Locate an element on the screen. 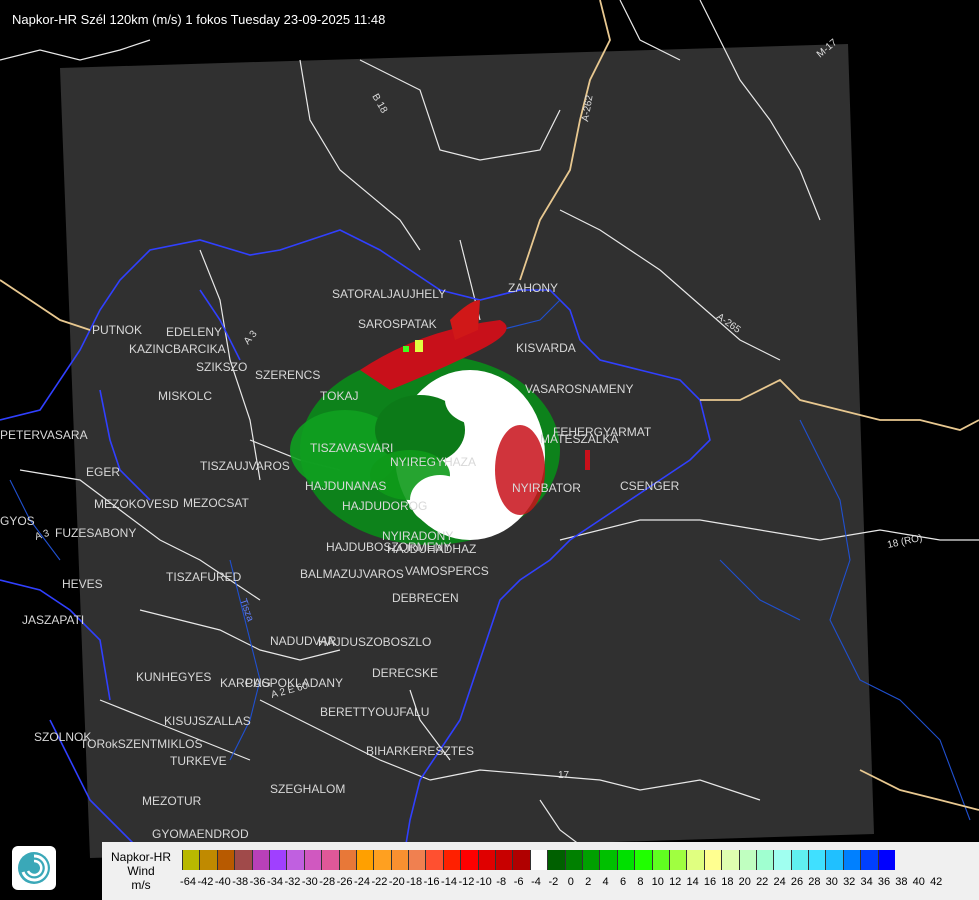  legend-tick: -42 is located at coordinates (205, 882).